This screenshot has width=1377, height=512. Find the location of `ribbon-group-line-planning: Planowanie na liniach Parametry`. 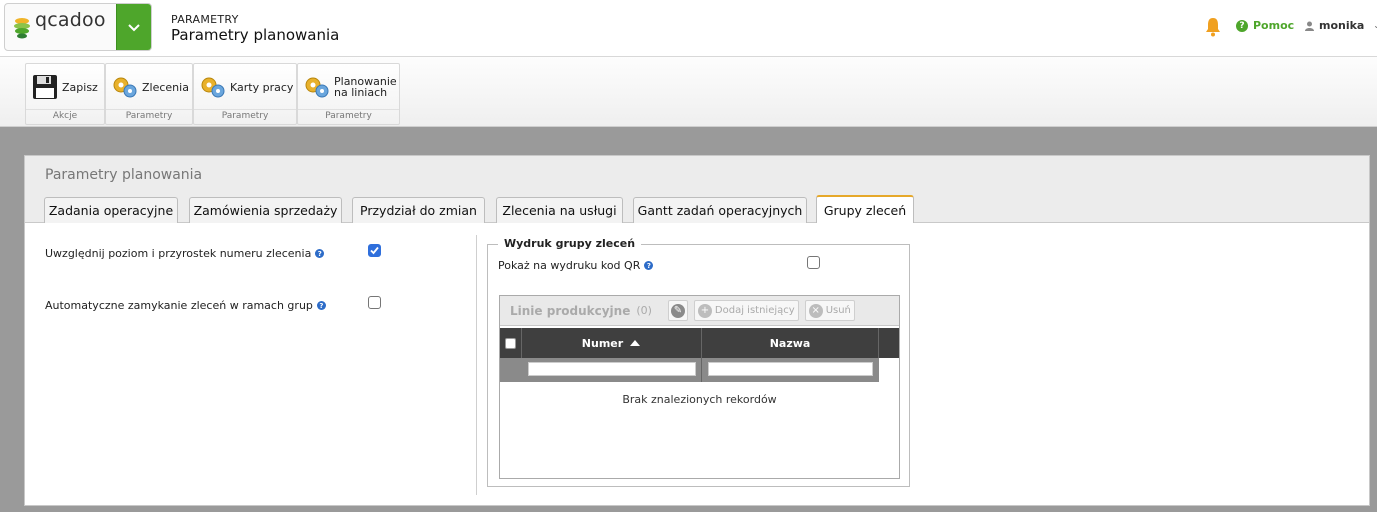

ribbon-group-line-planning: Planowanie na liniach Parametry is located at coordinates (348, 94).